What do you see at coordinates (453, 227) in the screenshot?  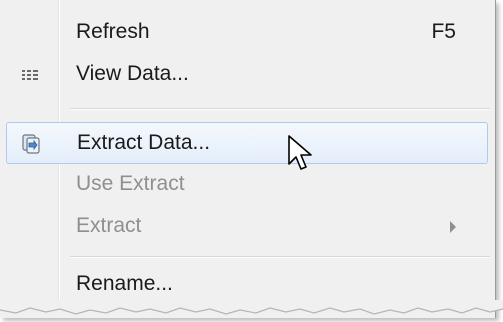 I see `submenu-arrow-icon` at bounding box center [453, 227].